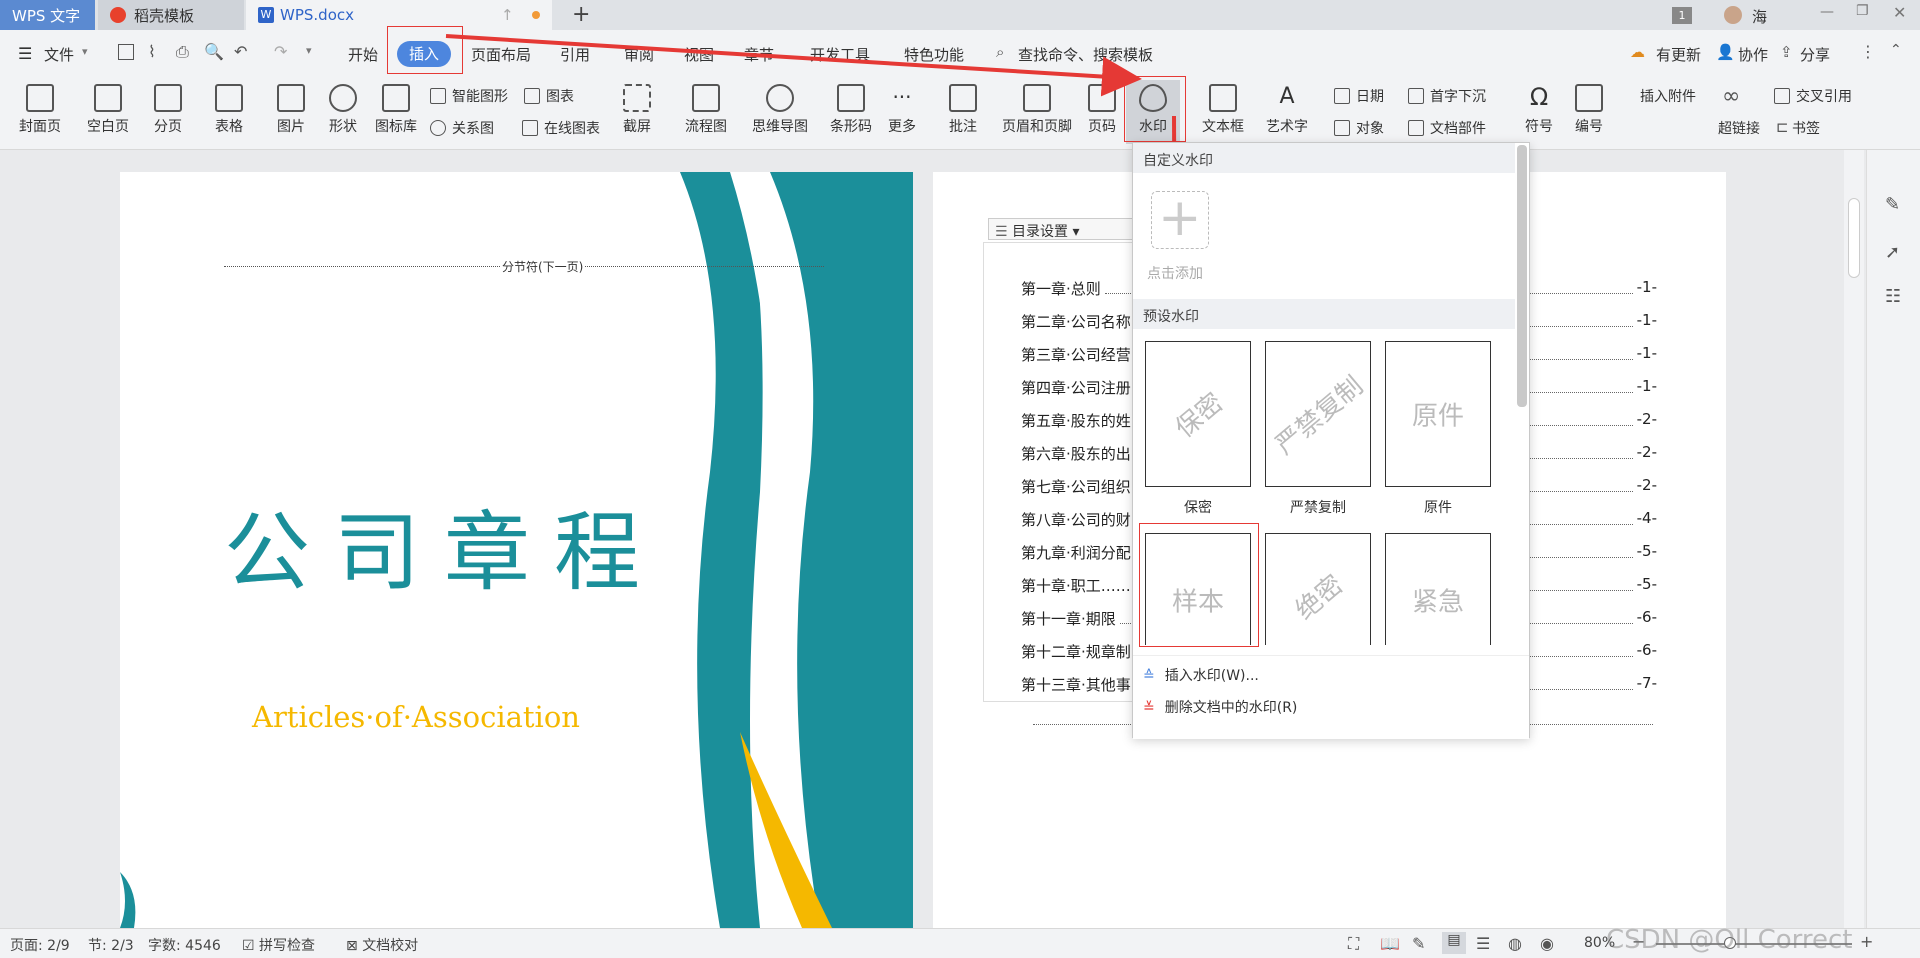  Describe the element at coordinates (1854, 238) in the screenshot. I see `scroll-thumb` at that location.